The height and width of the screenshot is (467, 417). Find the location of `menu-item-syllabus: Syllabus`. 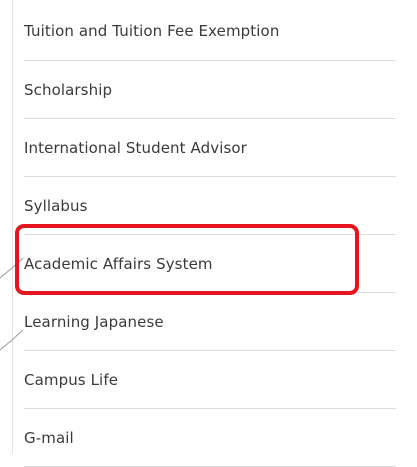

menu-item-syllabus: Syllabus is located at coordinates (210, 206).